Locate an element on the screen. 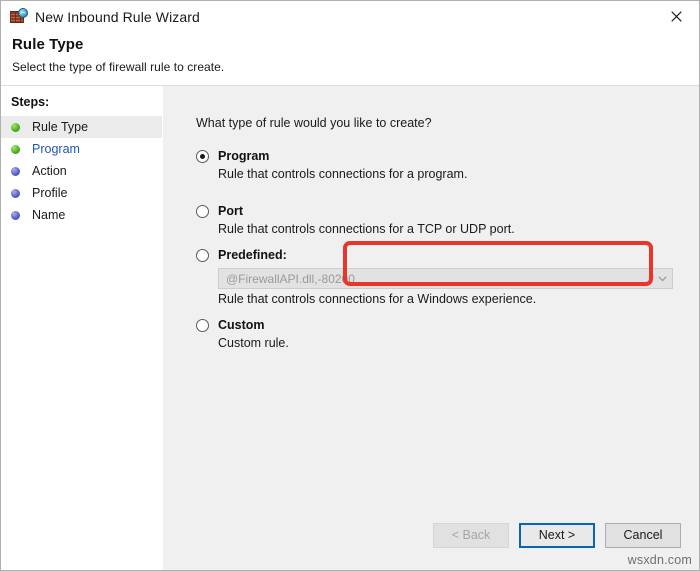  sidebar-item-program: Program is located at coordinates (81, 149).